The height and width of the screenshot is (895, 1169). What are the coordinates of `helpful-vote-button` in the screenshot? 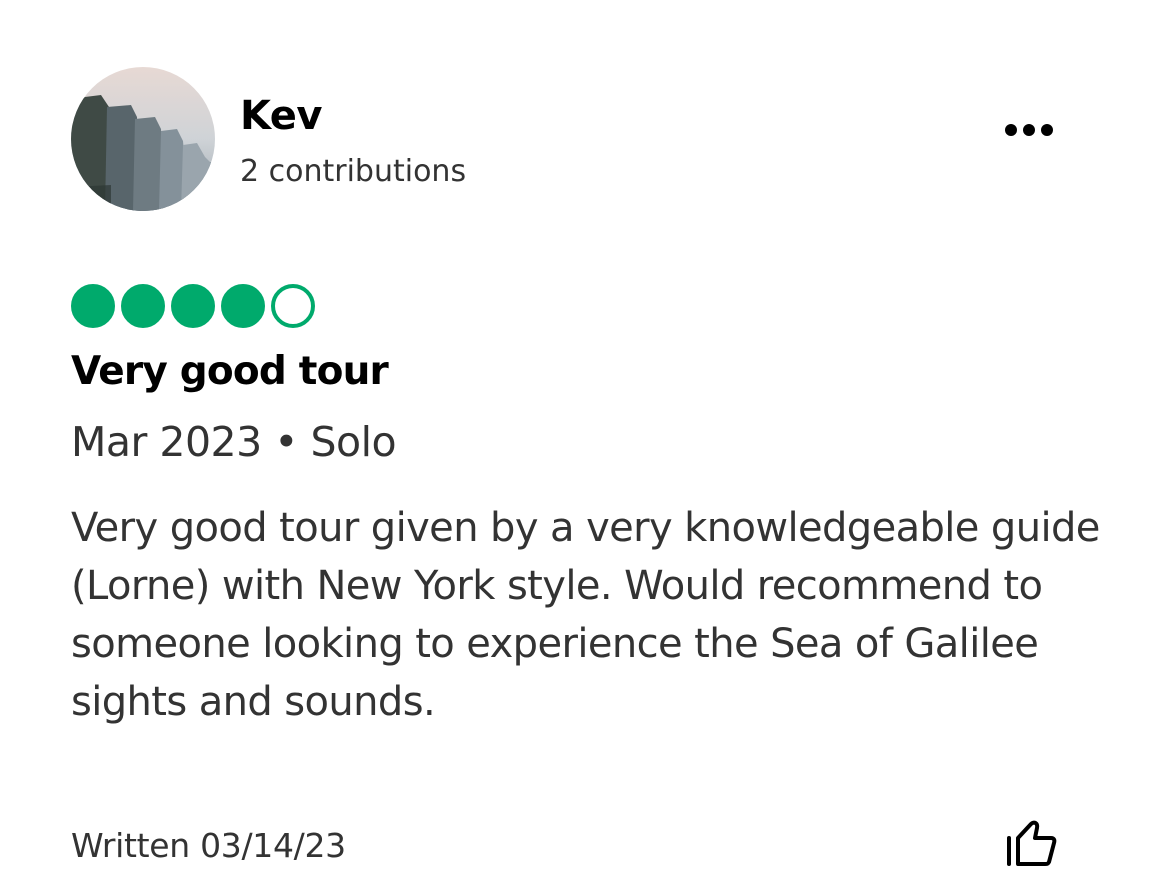 It's located at (1031, 845).